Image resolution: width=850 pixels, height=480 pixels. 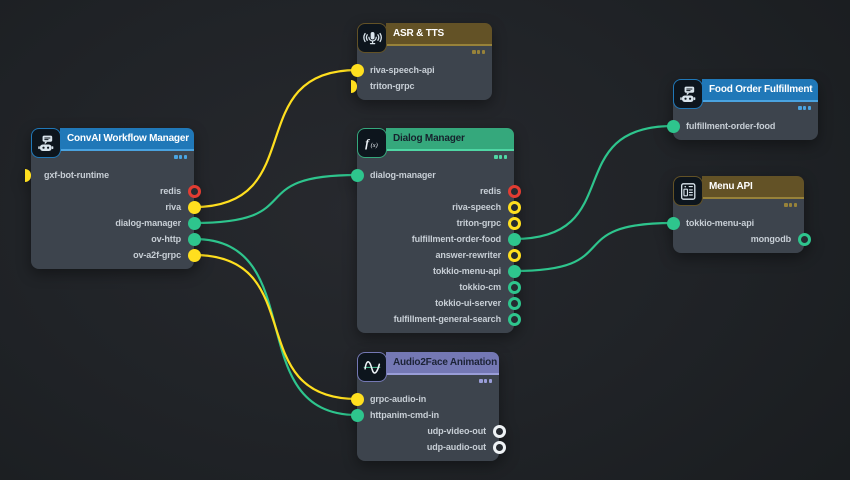 What do you see at coordinates (445, 362) in the screenshot?
I see `node-title: Audio2Face Animation` at bounding box center [445, 362].